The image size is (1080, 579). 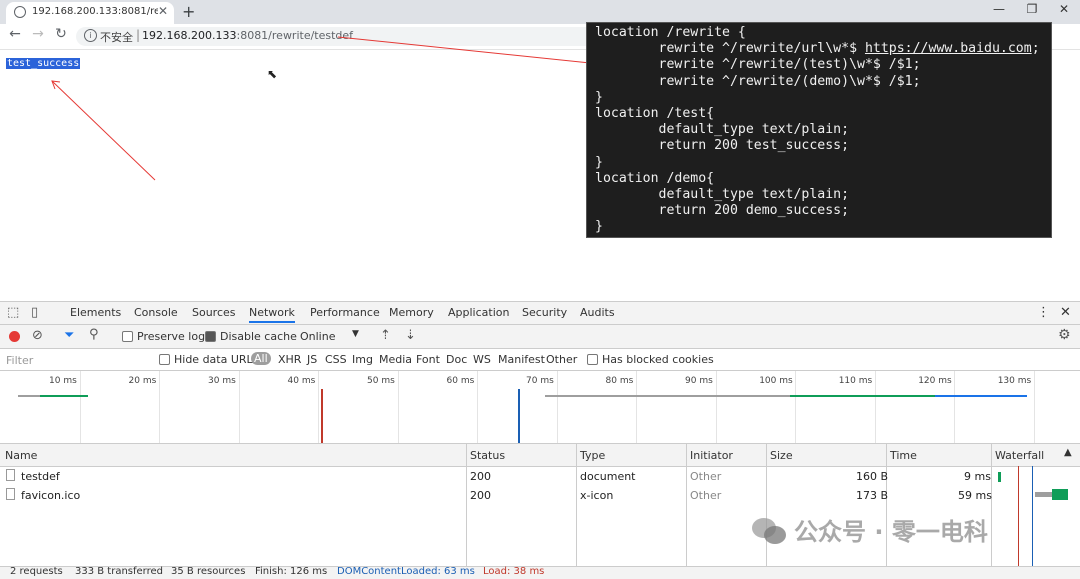 What do you see at coordinates (478, 312) in the screenshot?
I see `tab-application: Application` at bounding box center [478, 312].